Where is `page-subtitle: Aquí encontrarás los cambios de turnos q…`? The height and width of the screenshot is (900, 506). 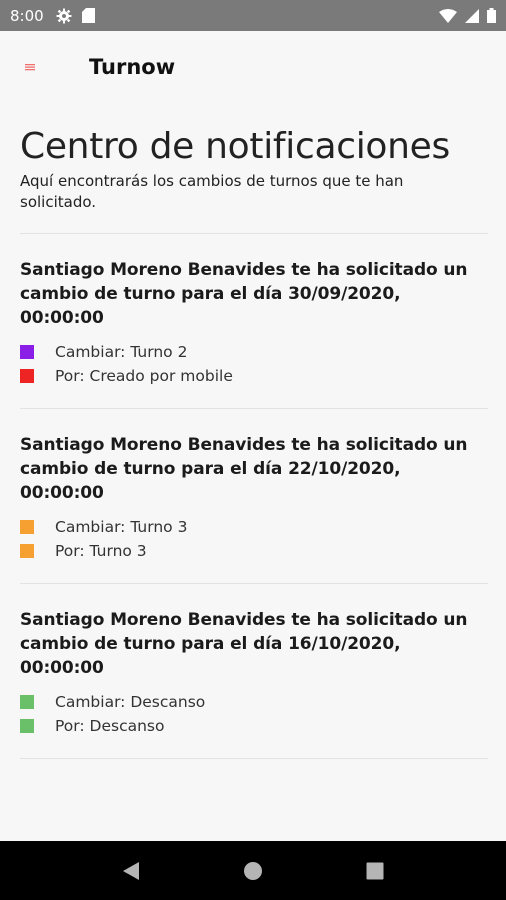
page-subtitle: Aquí encontrarás los cambios de turnos q… is located at coordinates (212, 191).